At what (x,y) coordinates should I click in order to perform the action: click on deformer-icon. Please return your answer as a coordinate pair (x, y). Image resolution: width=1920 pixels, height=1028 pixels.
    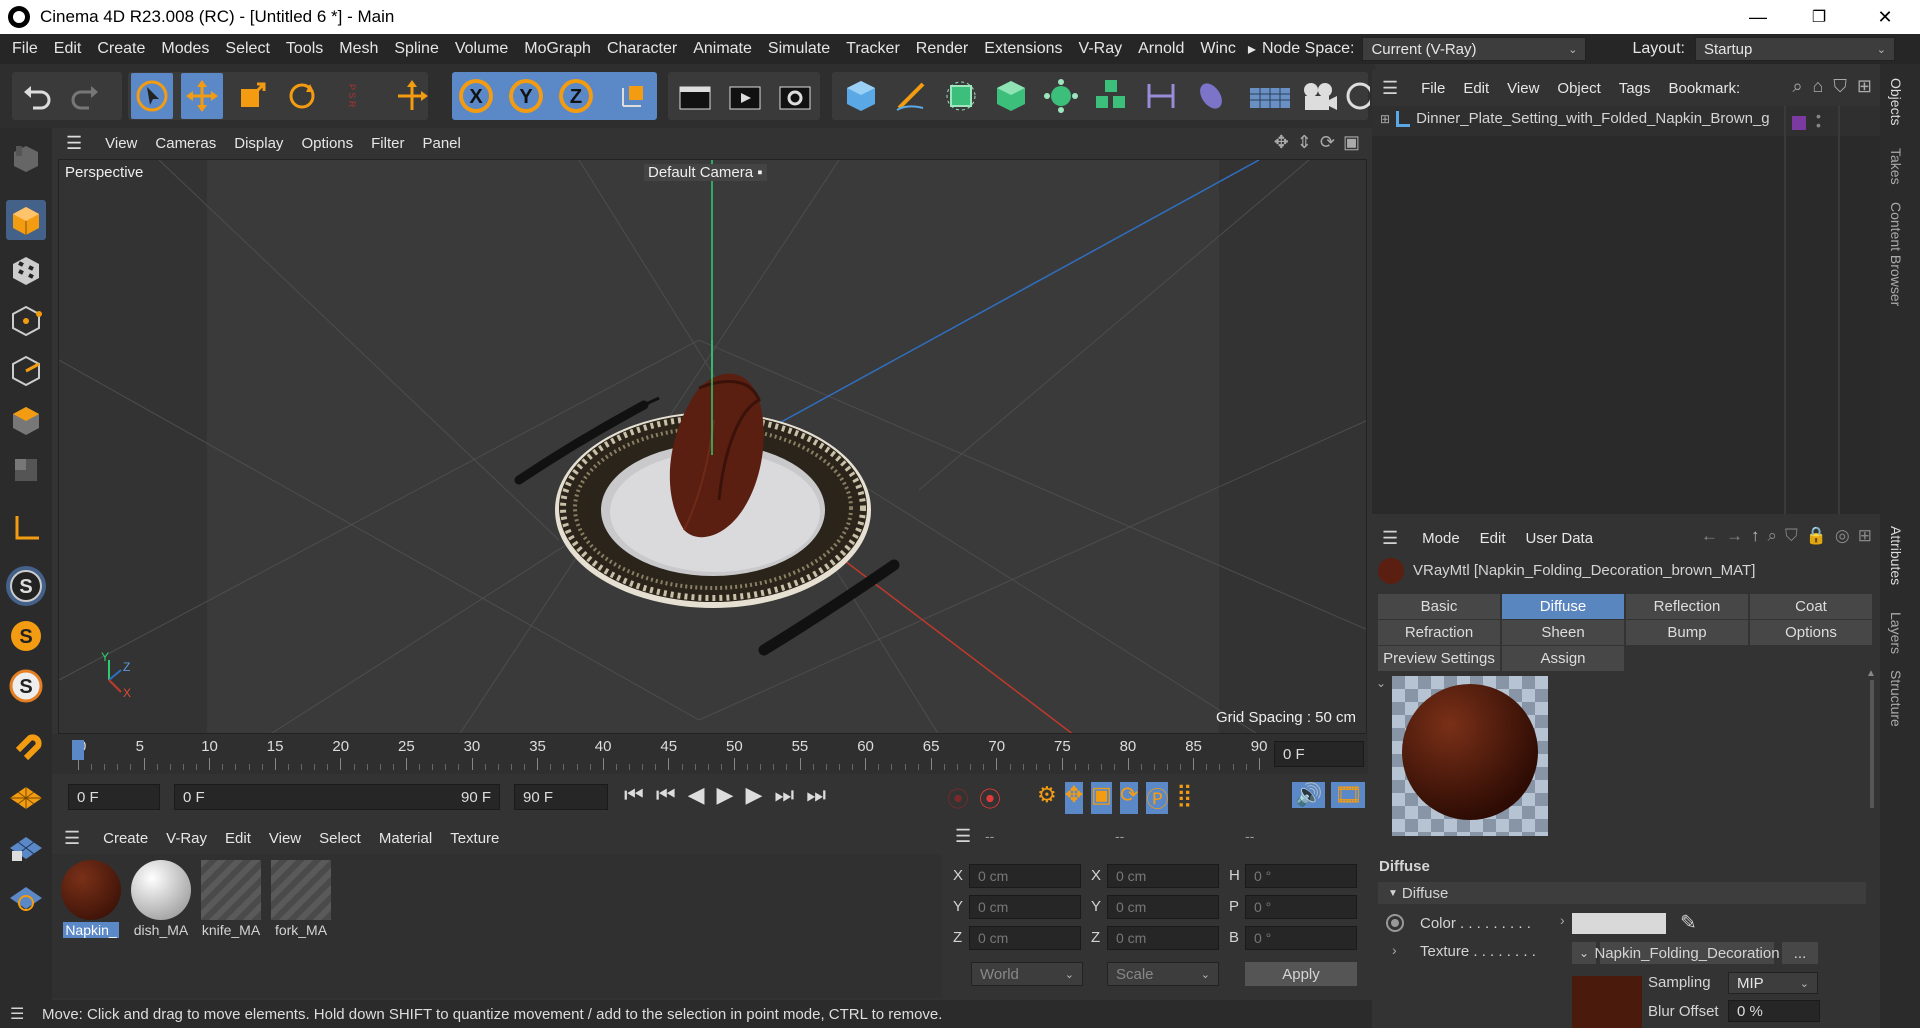
    Looking at the image, I should click on (1211, 96).